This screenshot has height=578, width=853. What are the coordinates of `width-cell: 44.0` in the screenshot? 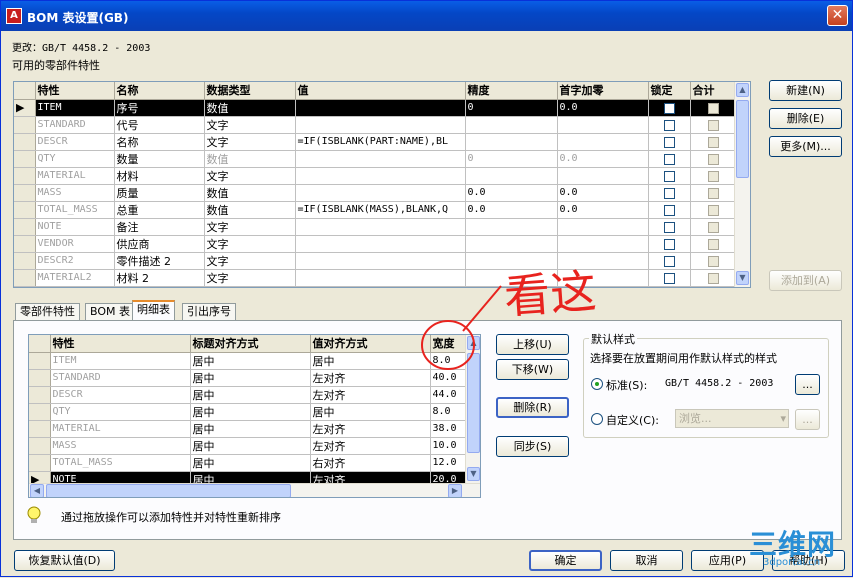 It's located at (448, 395).